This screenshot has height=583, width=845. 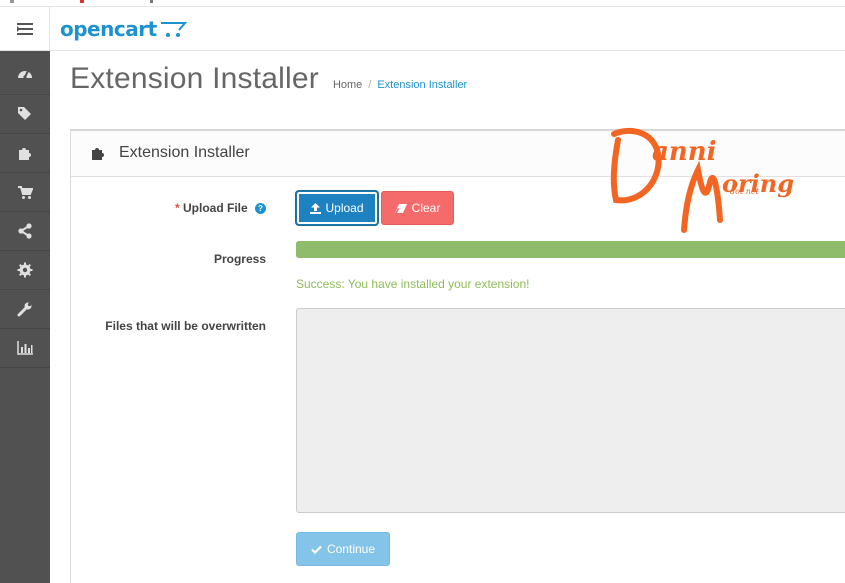 I want to click on logo-cart-icon, so click(x=173, y=29).